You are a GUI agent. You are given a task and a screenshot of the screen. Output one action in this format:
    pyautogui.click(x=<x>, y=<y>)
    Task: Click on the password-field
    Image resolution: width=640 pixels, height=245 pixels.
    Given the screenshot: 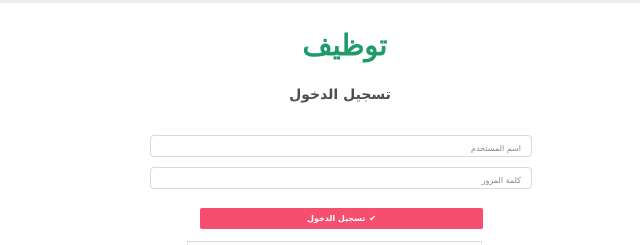 What is the action you would take?
    pyautogui.click(x=341, y=179)
    